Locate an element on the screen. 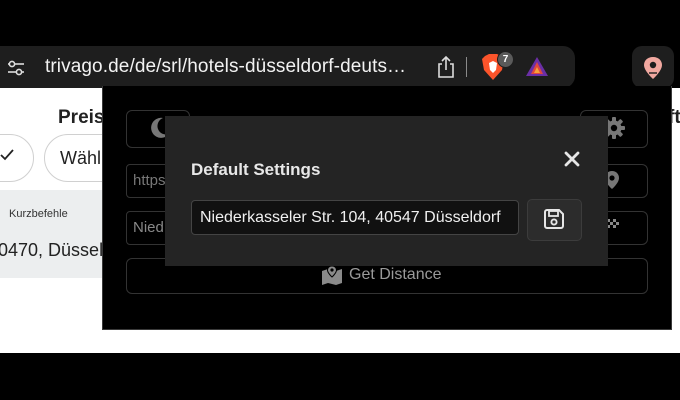 The width and height of the screenshot is (680, 400). site-settings-icon is located at coordinates (16, 68).